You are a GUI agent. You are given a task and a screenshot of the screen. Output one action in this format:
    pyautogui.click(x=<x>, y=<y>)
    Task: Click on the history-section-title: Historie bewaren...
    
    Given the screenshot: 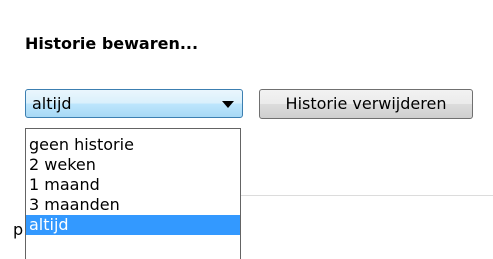 What is the action you would take?
    pyautogui.click(x=112, y=43)
    